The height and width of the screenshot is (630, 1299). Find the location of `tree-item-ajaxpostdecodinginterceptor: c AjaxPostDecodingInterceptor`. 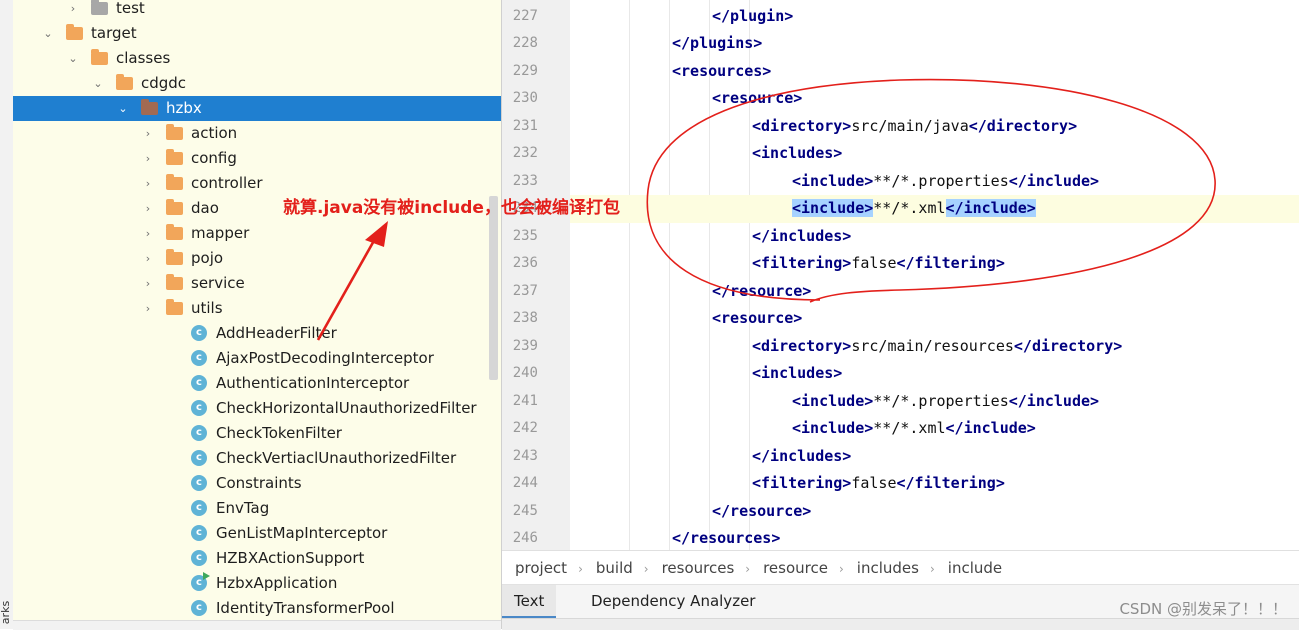

tree-item-ajaxpostdecodinginterceptor: c AjaxPostDecodingInterceptor is located at coordinates (257, 358).